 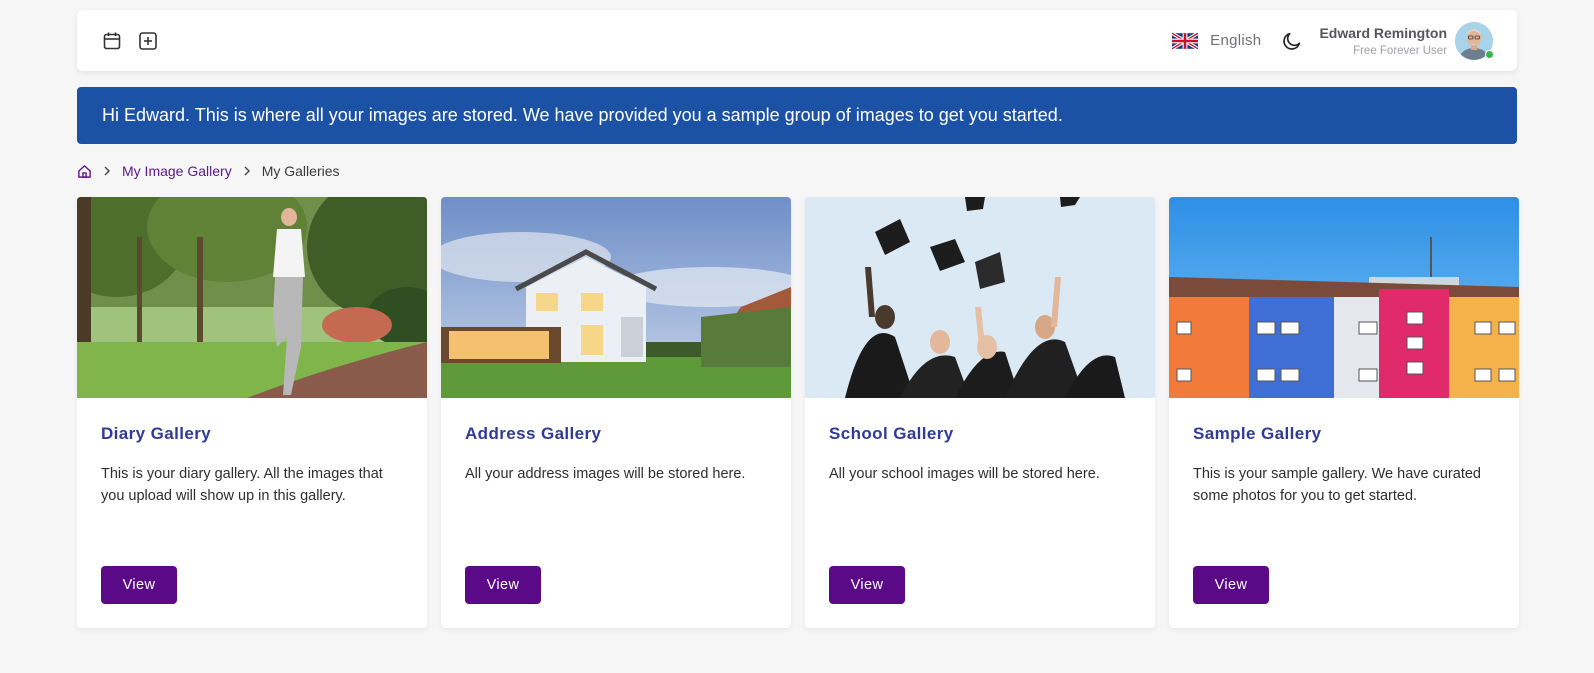 I want to click on card-title: Address Gallery, so click(x=533, y=433).